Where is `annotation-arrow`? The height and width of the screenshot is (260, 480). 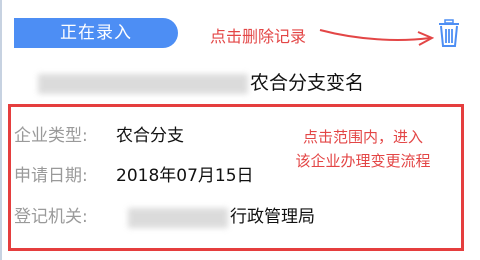 annotation-arrow is located at coordinates (376, 37).